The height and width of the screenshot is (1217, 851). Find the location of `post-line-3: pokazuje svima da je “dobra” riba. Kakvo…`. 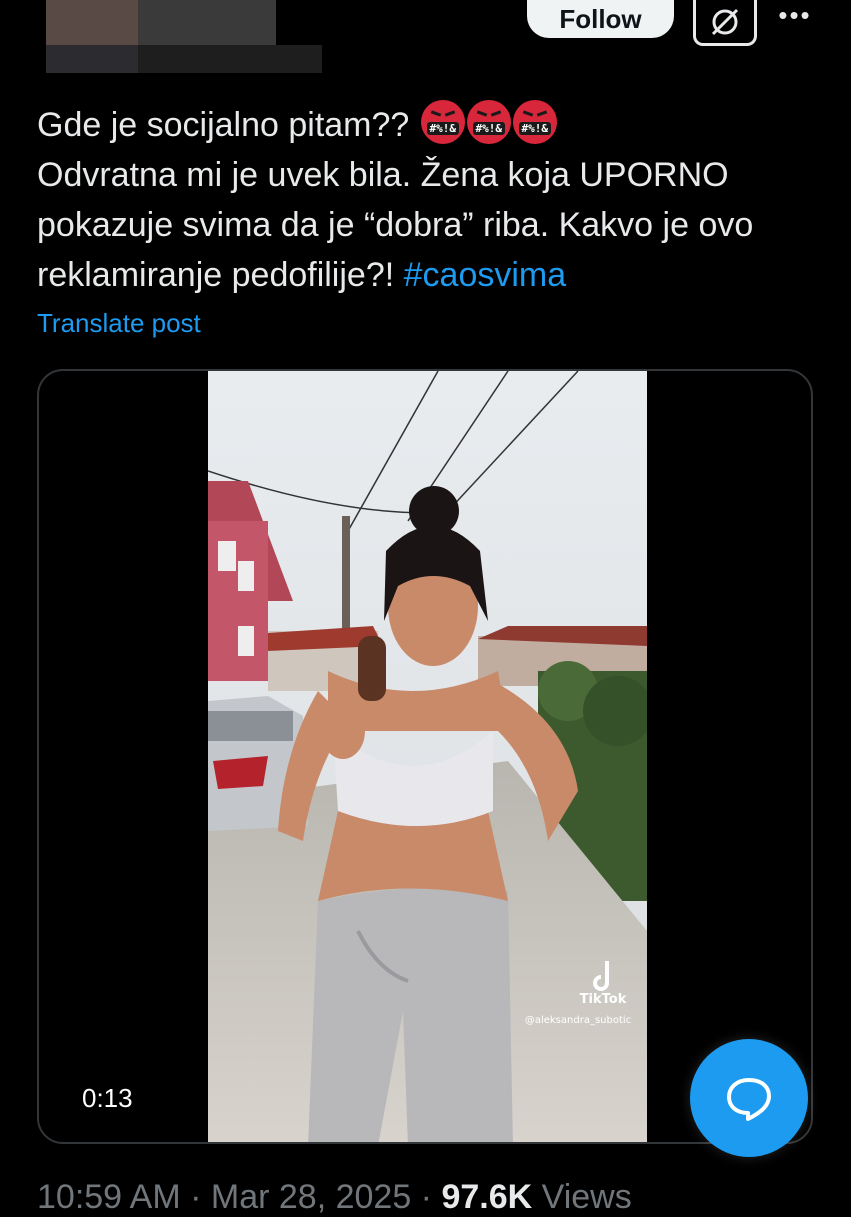

post-line-3: pokazuje svima da je “dobra” riba. Kakvo… is located at coordinates (395, 225).